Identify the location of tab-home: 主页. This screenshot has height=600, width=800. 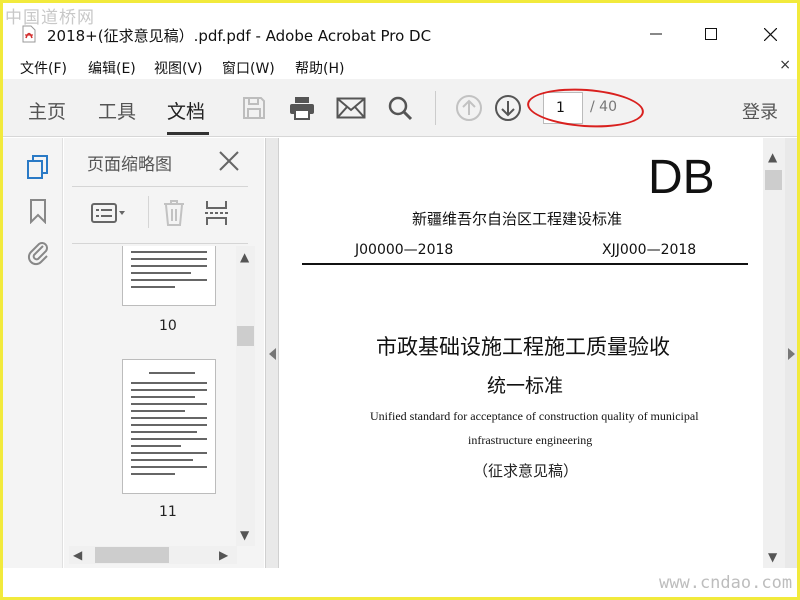
(47, 110).